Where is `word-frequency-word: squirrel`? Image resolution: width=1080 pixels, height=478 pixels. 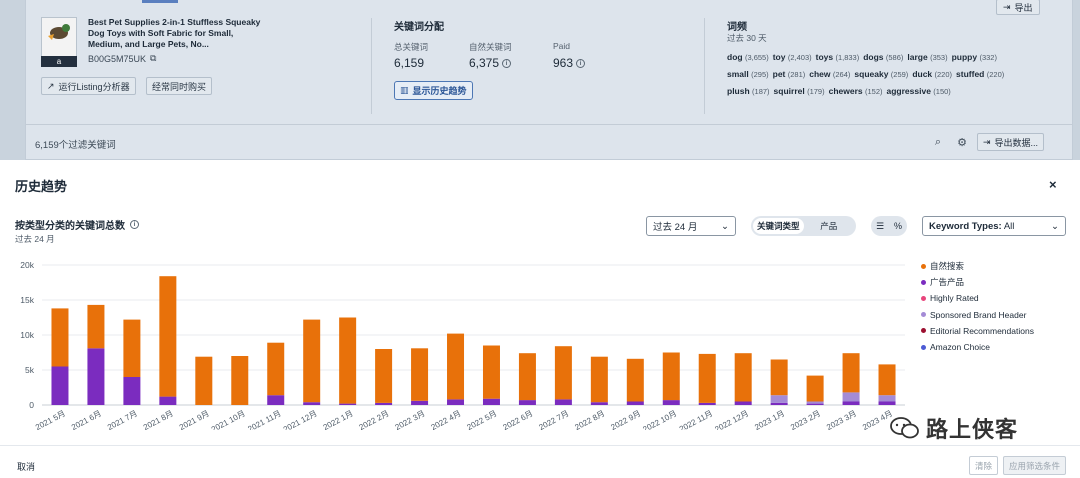 word-frequency-word: squirrel is located at coordinates (791, 91).